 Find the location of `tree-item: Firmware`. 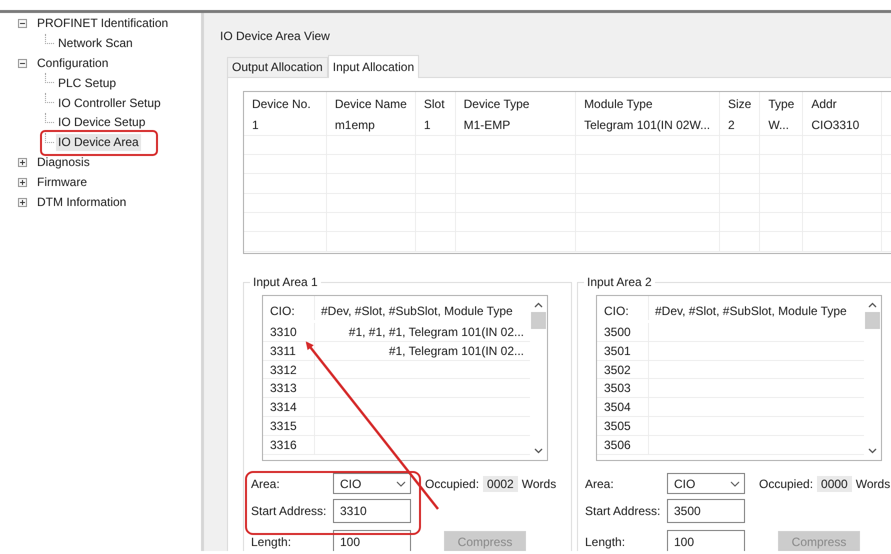

tree-item: Firmware is located at coordinates (62, 182).